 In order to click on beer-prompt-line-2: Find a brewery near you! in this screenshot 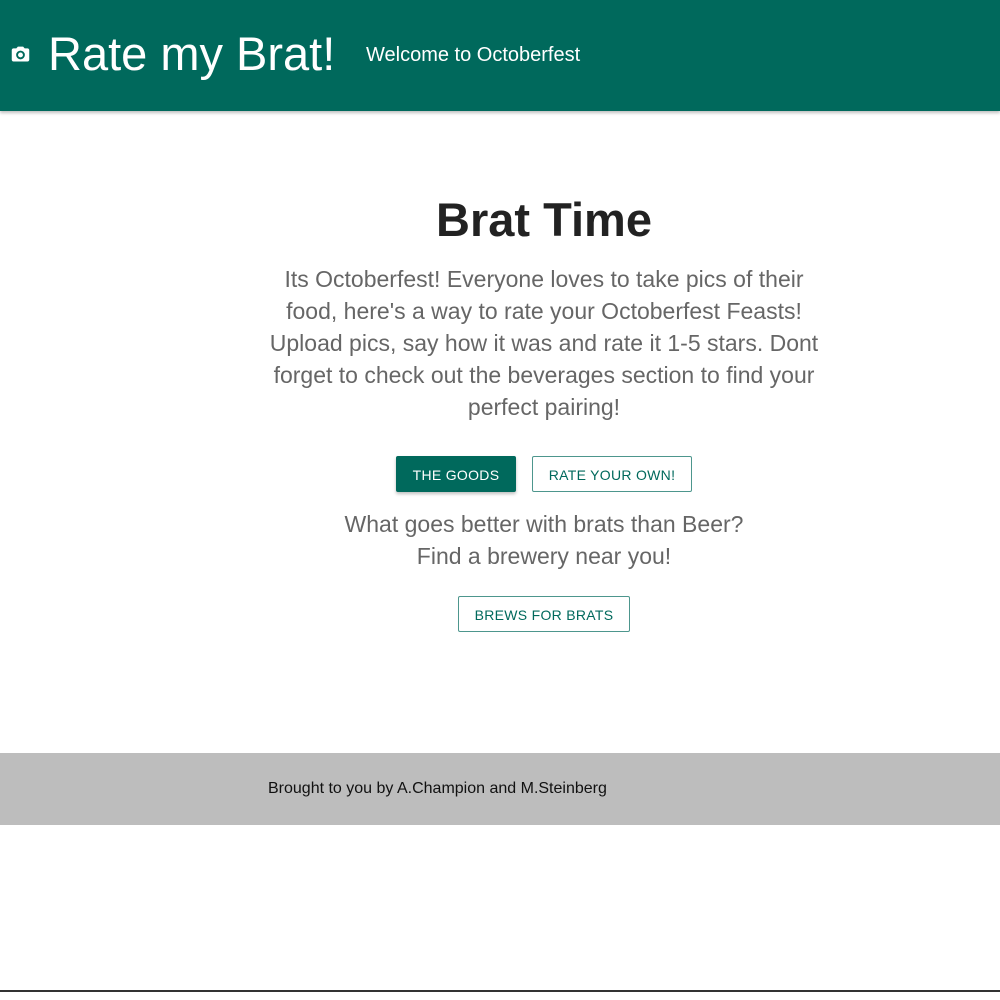, I will do `click(544, 556)`.